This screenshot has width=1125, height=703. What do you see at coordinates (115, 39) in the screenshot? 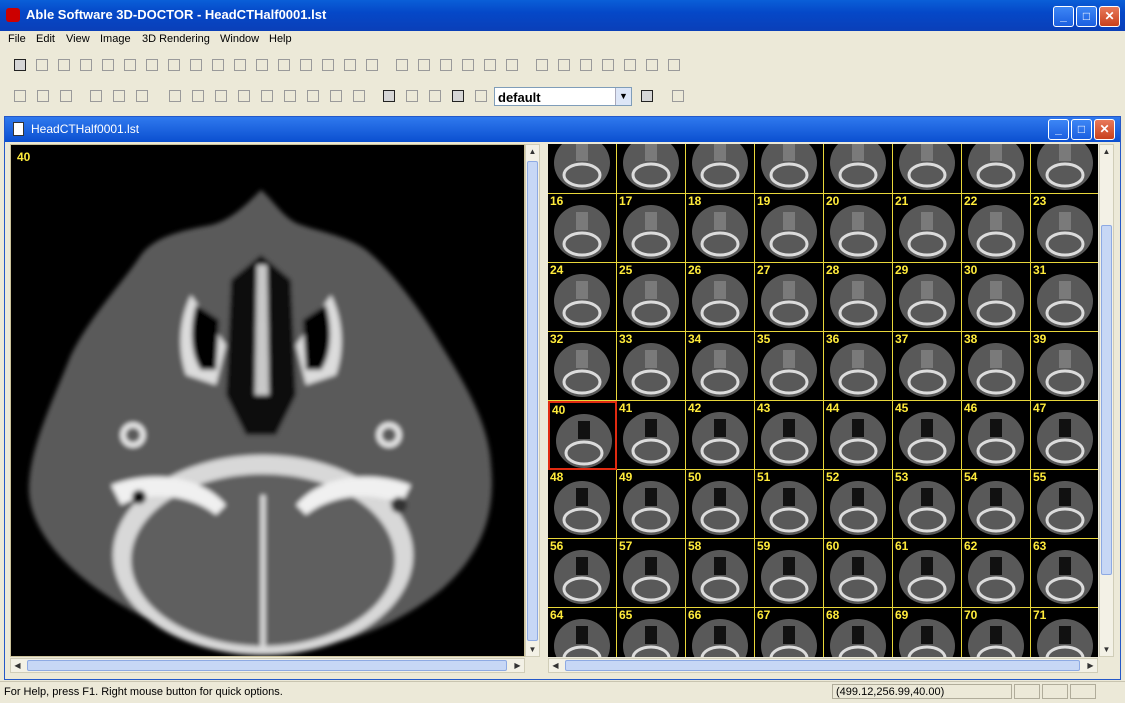
I see `menu-image: Image` at bounding box center [115, 39].